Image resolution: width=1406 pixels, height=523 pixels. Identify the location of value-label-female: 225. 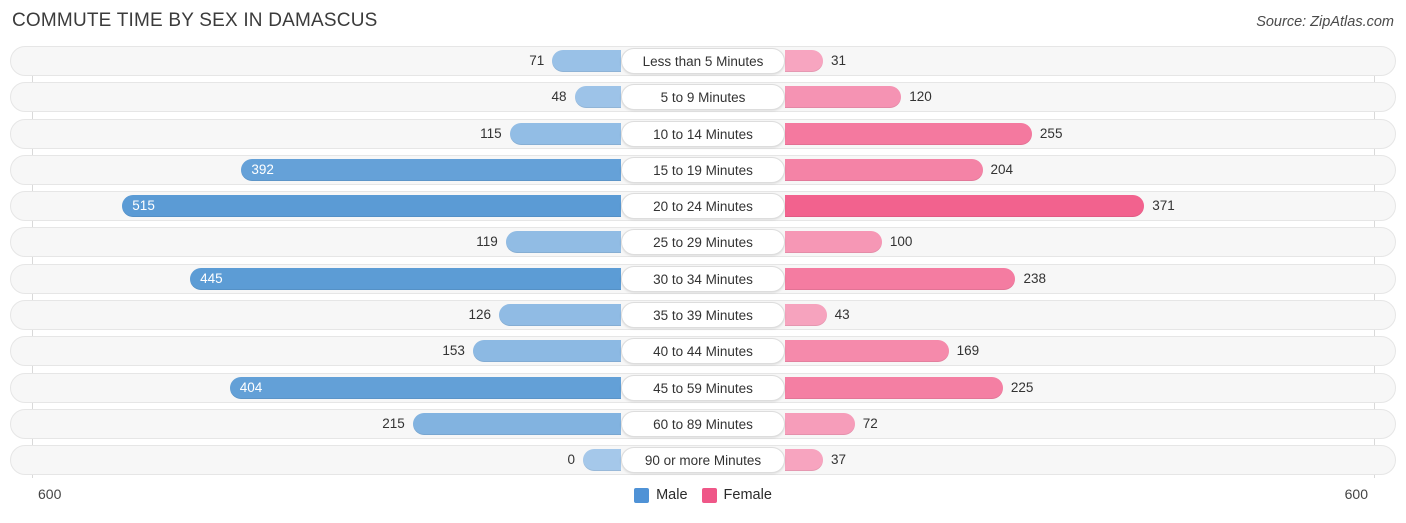
(1022, 387).